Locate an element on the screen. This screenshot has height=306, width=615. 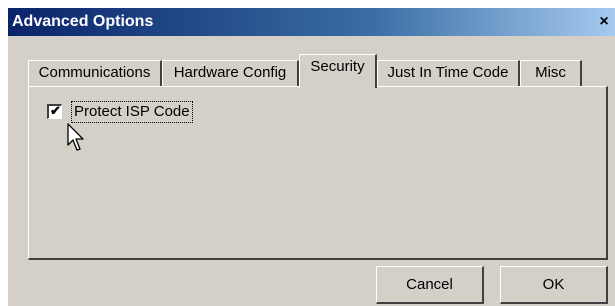
tab-just-in-time-code: Just In Time Code is located at coordinates (448, 73).